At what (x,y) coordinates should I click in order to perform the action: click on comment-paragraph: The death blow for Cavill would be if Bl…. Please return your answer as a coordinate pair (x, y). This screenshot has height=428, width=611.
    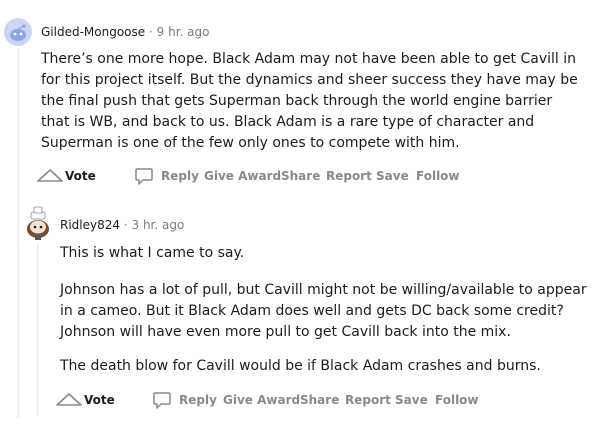
    Looking at the image, I should click on (300, 366).